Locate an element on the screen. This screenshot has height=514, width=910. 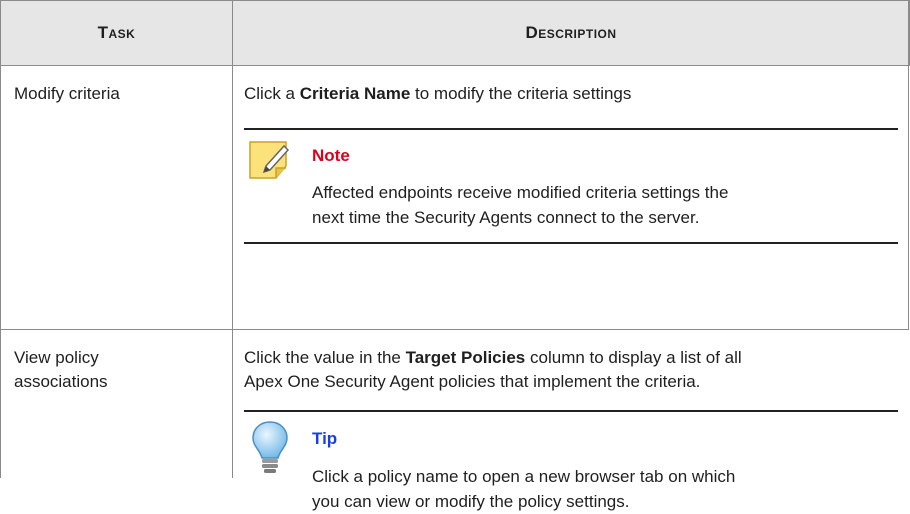
header-task: Task is located at coordinates (116, 32).